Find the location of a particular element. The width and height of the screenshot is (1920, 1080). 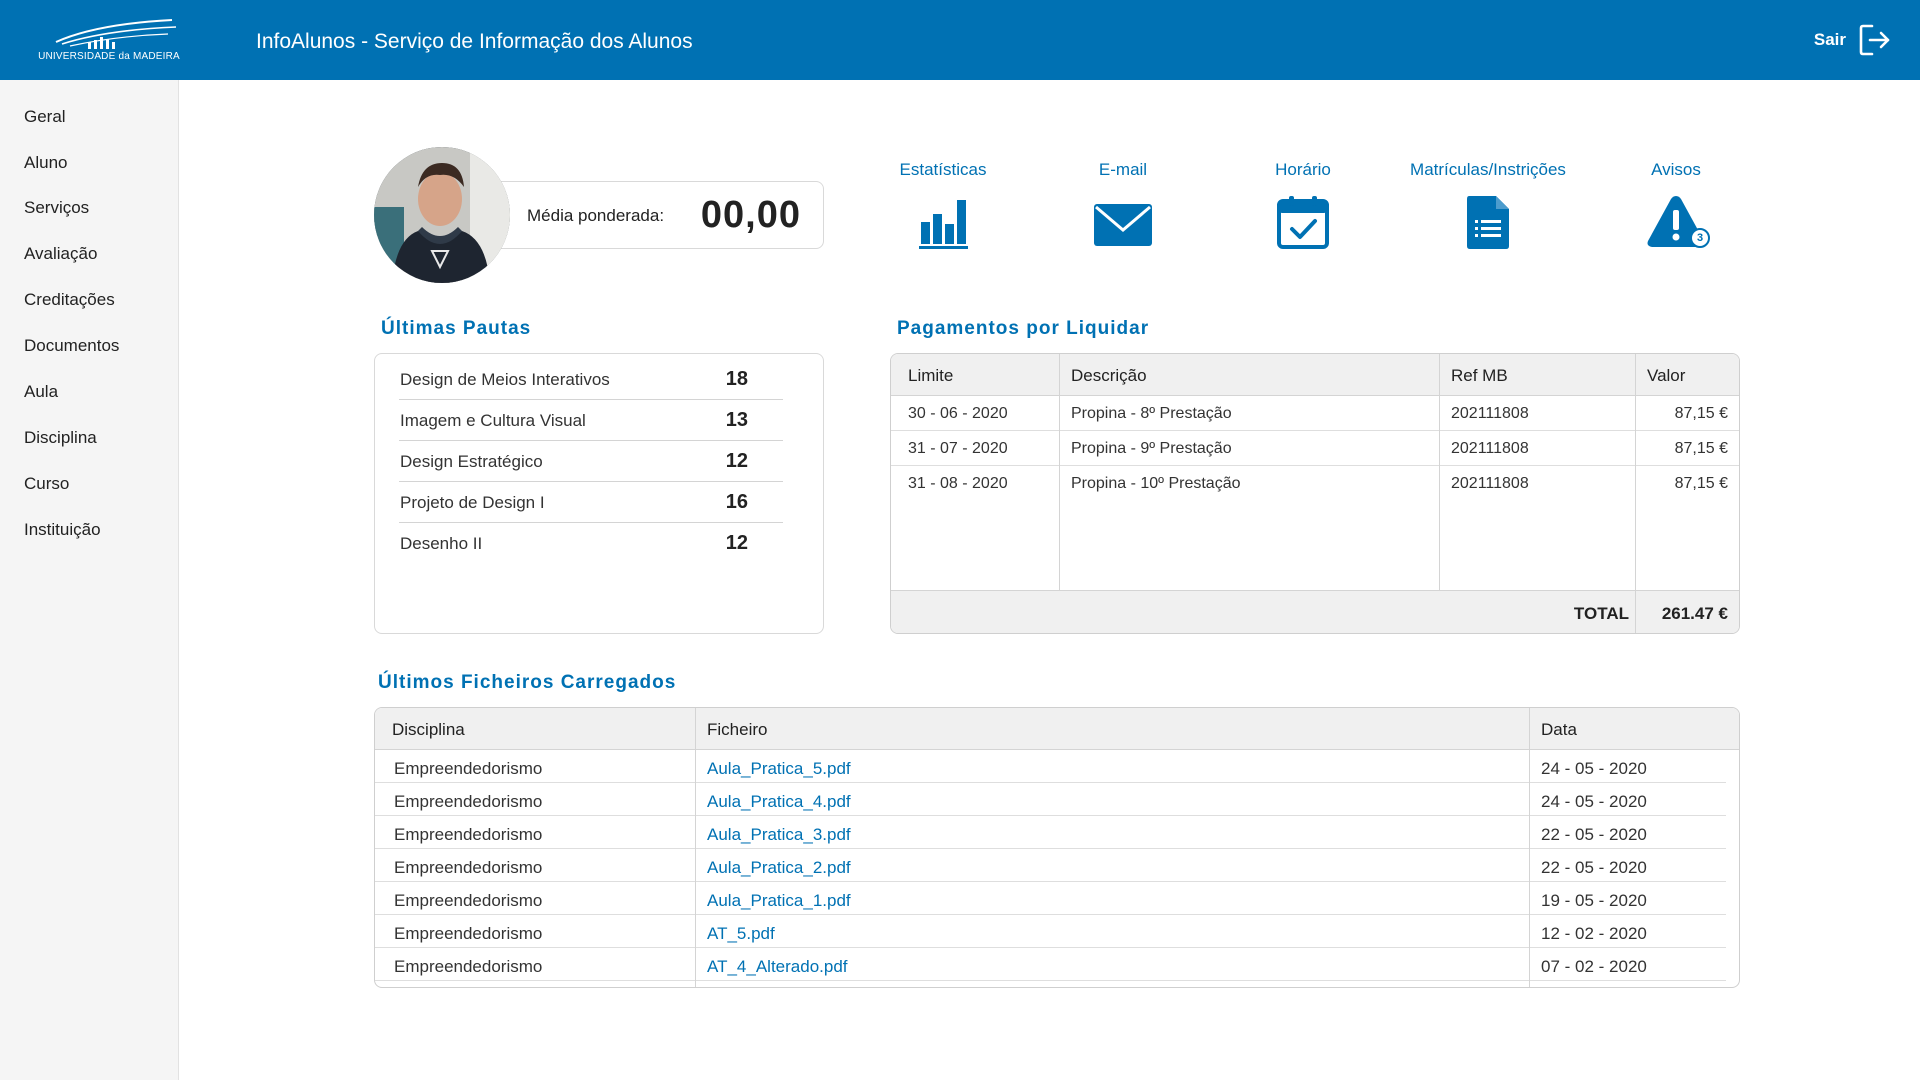

quick-link-avisos: Avisos 3 is located at coordinates (1676, 205).